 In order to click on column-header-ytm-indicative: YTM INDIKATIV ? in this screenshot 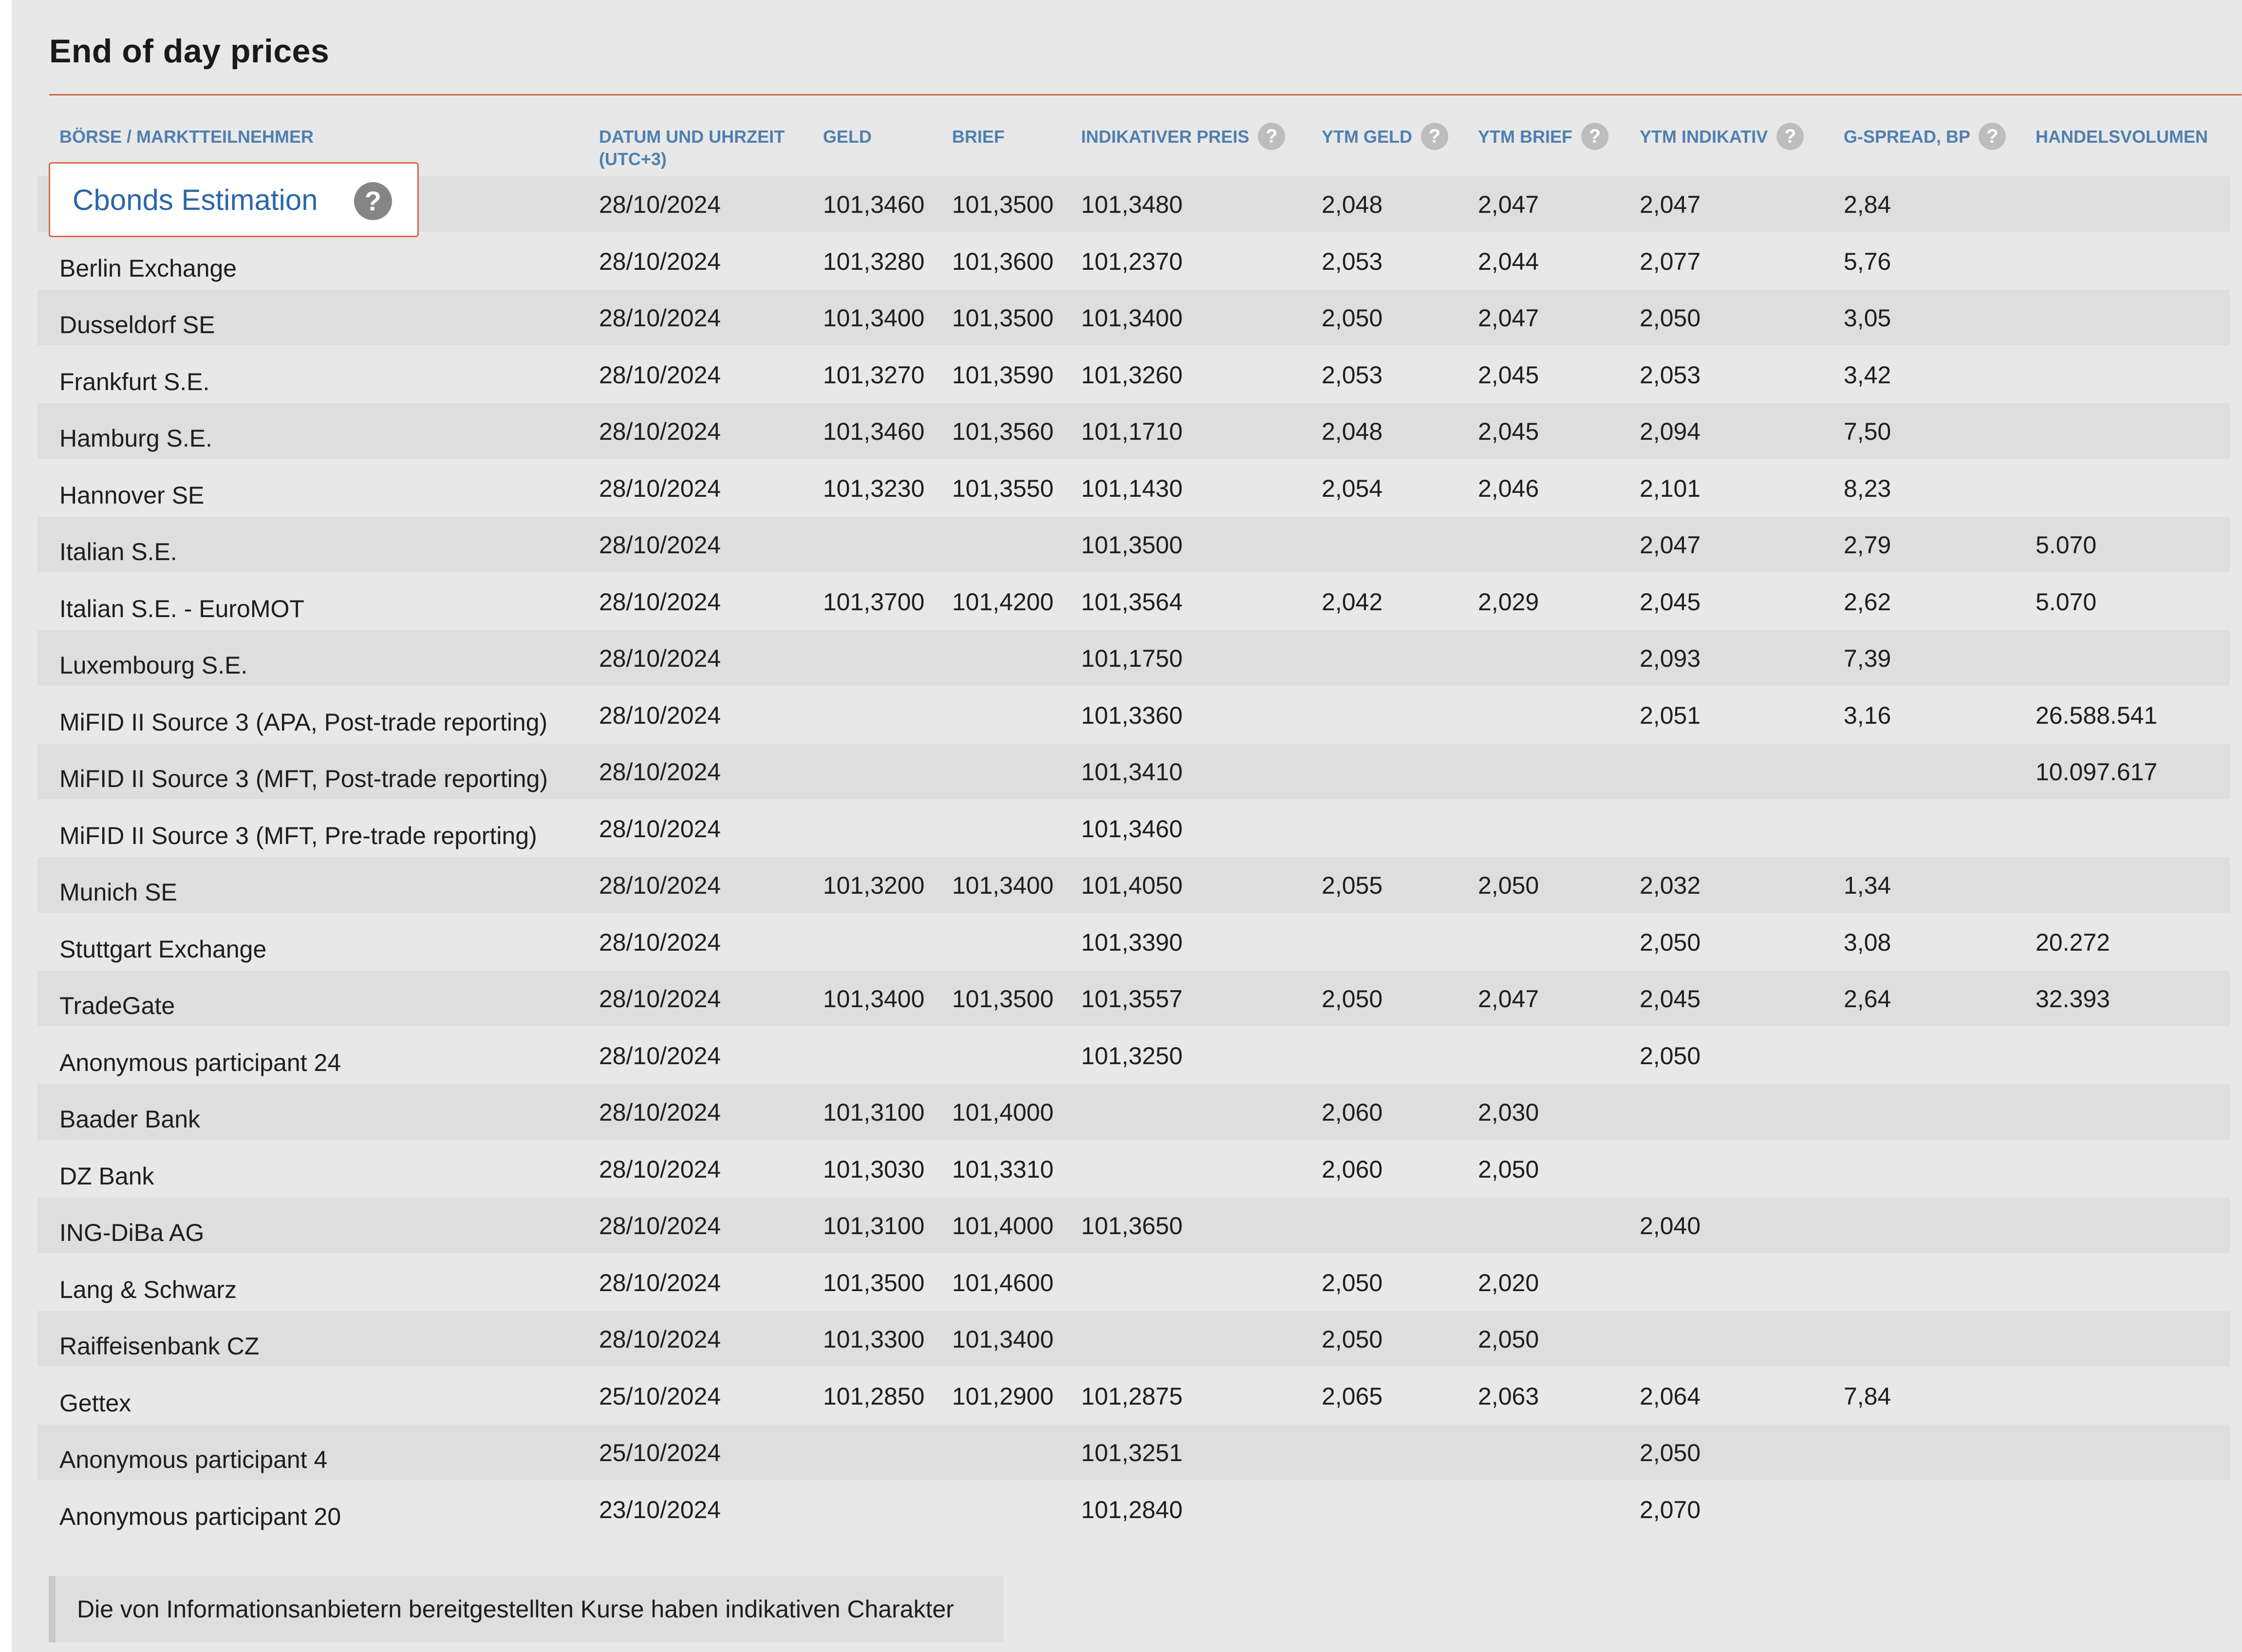, I will do `click(1722, 136)`.